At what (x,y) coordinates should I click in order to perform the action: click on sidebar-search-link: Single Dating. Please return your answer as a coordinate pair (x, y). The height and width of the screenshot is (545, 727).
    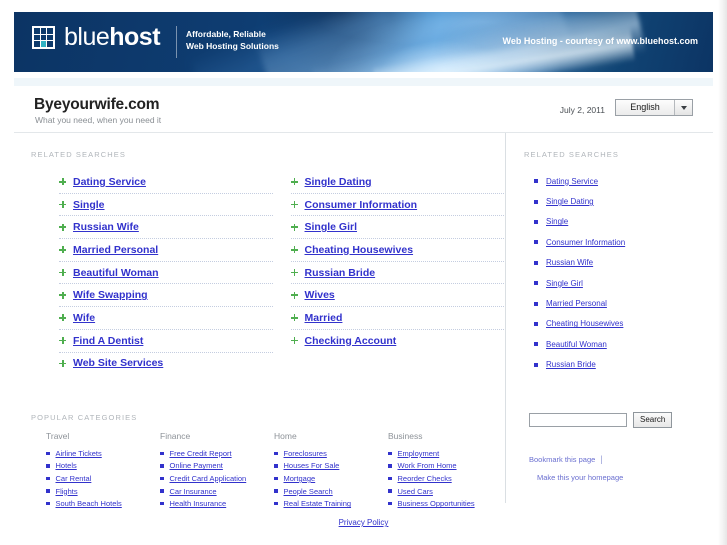
    Looking at the image, I should click on (570, 201).